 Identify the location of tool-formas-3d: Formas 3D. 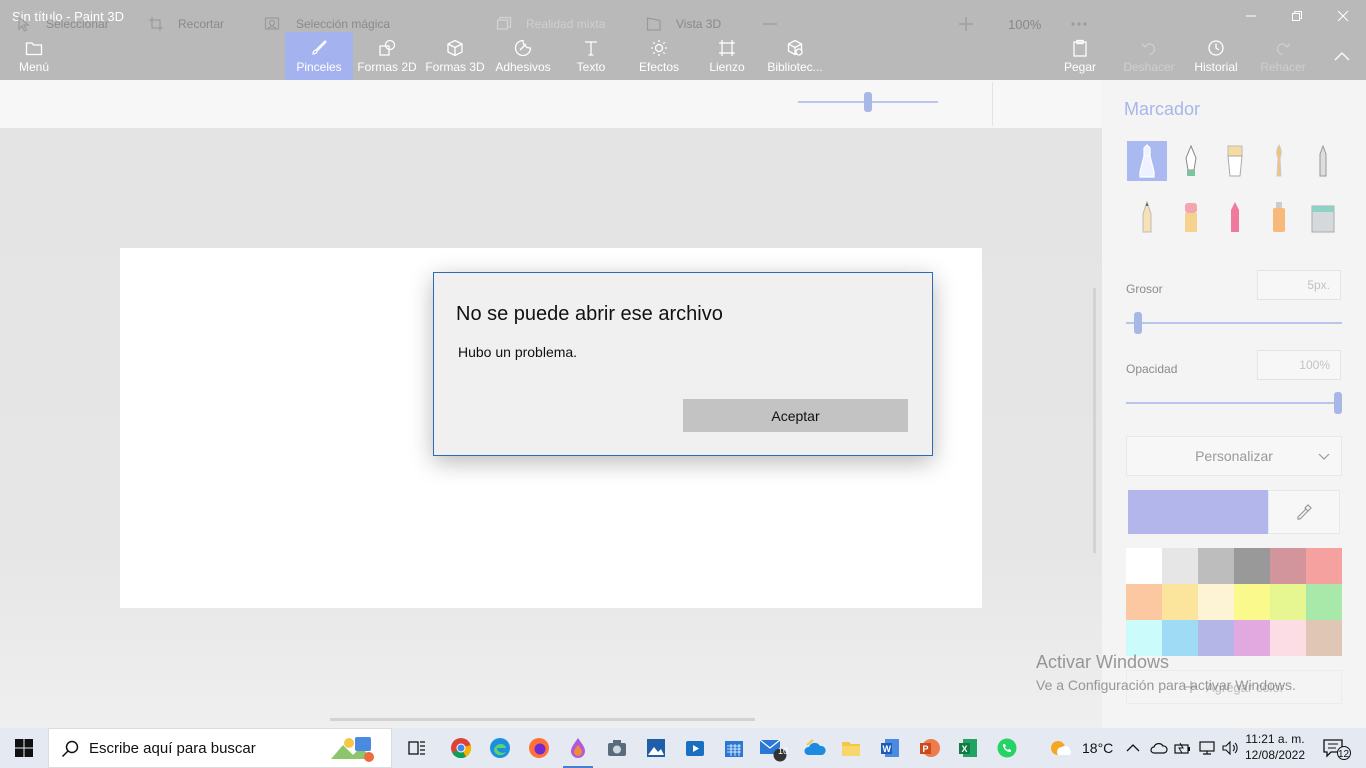
(455, 56).